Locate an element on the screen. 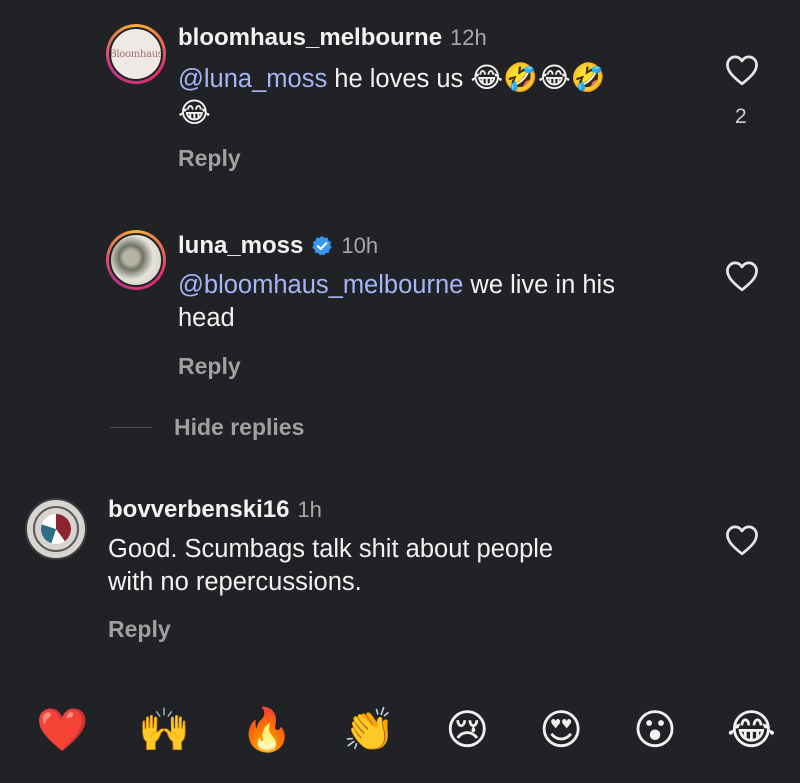  reaction-clapping-hands: 👏 is located at coordinates (369, 730).